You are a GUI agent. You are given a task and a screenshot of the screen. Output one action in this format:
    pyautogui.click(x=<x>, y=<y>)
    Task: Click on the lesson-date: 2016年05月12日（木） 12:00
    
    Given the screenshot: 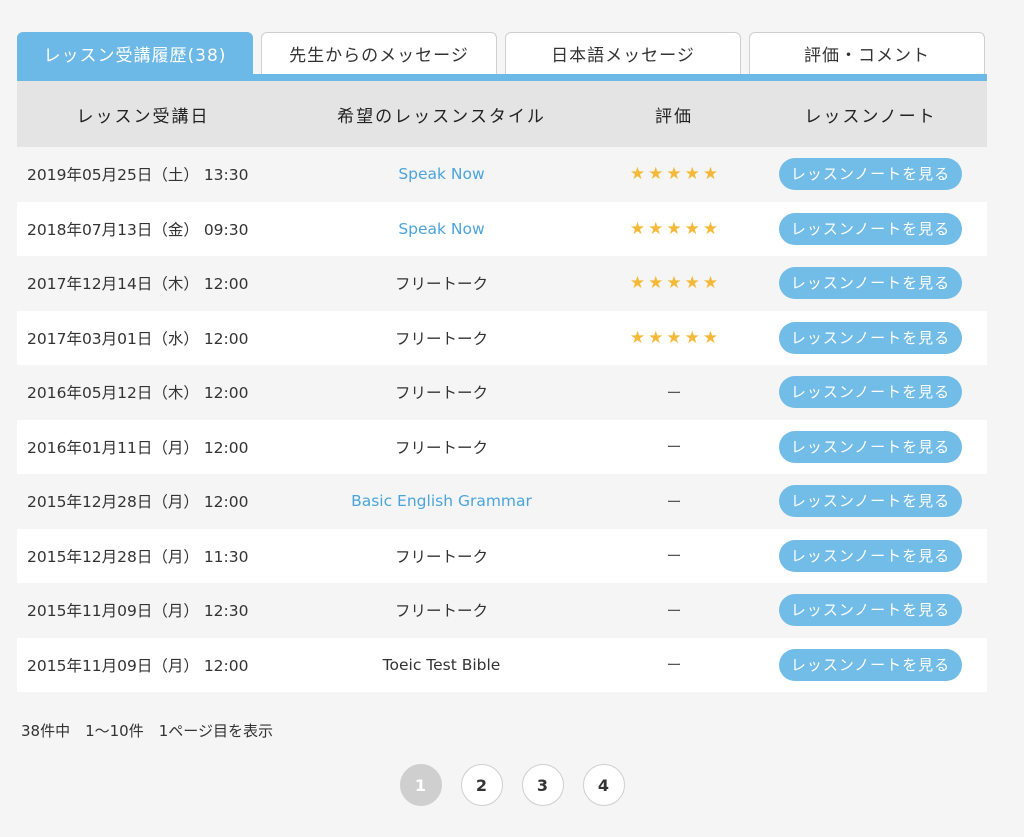 What is the action you would take?
    pyautogui.click(x=138, y=393)
    